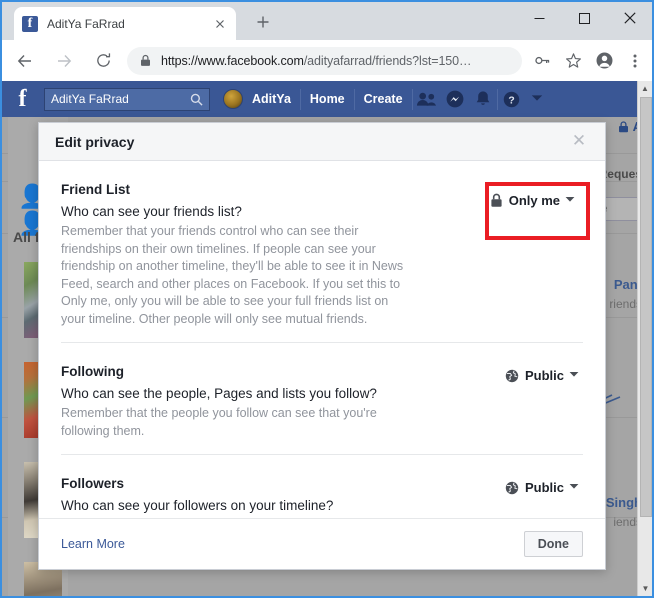 This screenshot has width=654, height=598. Describe the element at coordinates (537, 99) in the screenshot. I see `account-dropdown-caret` at that location.